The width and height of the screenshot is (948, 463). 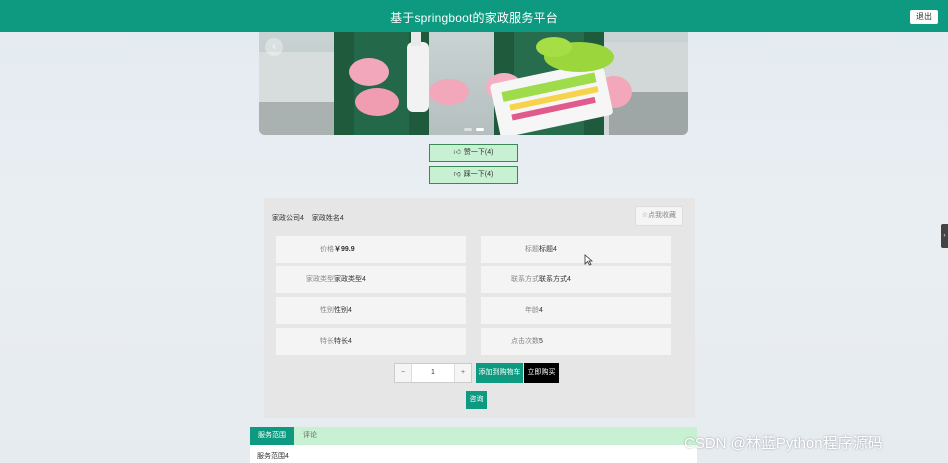 What do you see at coordinates (343, 310) in the screenshot?
I see `field-value: 性别4` at bounding box center [343, 310].